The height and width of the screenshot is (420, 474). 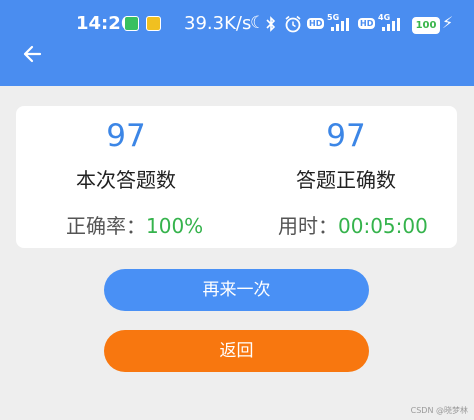 I want to click on return-button: 返回, so click(x=236, y=351).